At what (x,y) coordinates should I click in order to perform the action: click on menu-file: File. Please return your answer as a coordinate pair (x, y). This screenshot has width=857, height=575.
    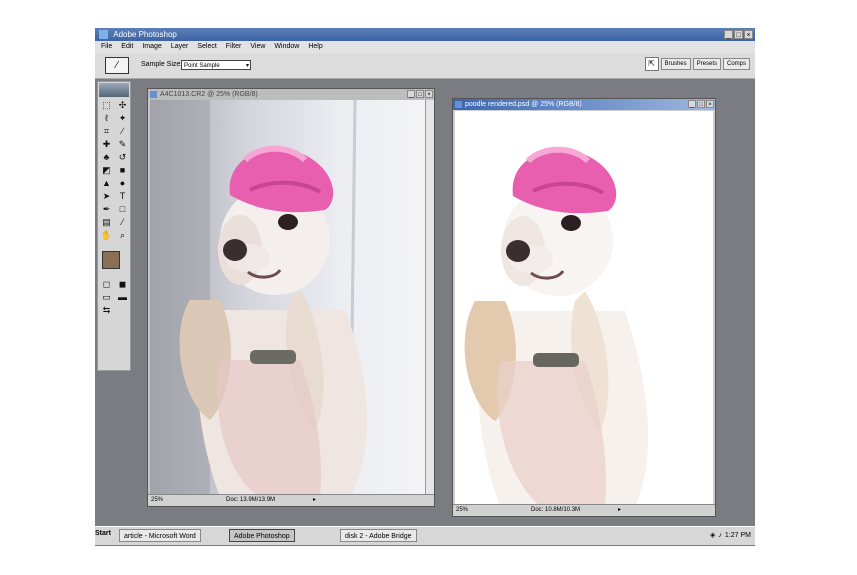
    Looking at the image, I should click on (106, 47).